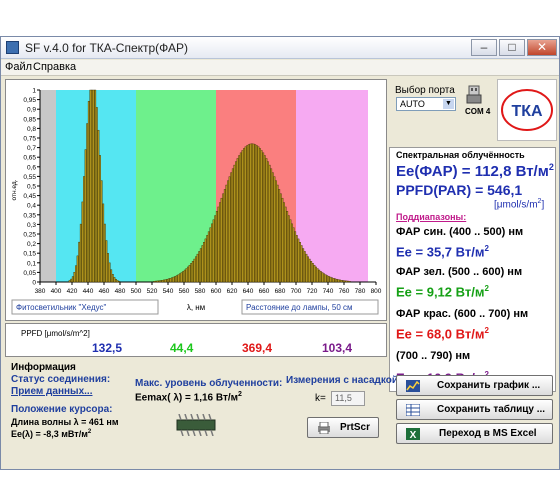 This screenshot has height=504, width=560. I want to click on ppfd-row: PPFD [μmol/s/m^2] 132,5 44,4 369,4 103,4, so click(196, 340).